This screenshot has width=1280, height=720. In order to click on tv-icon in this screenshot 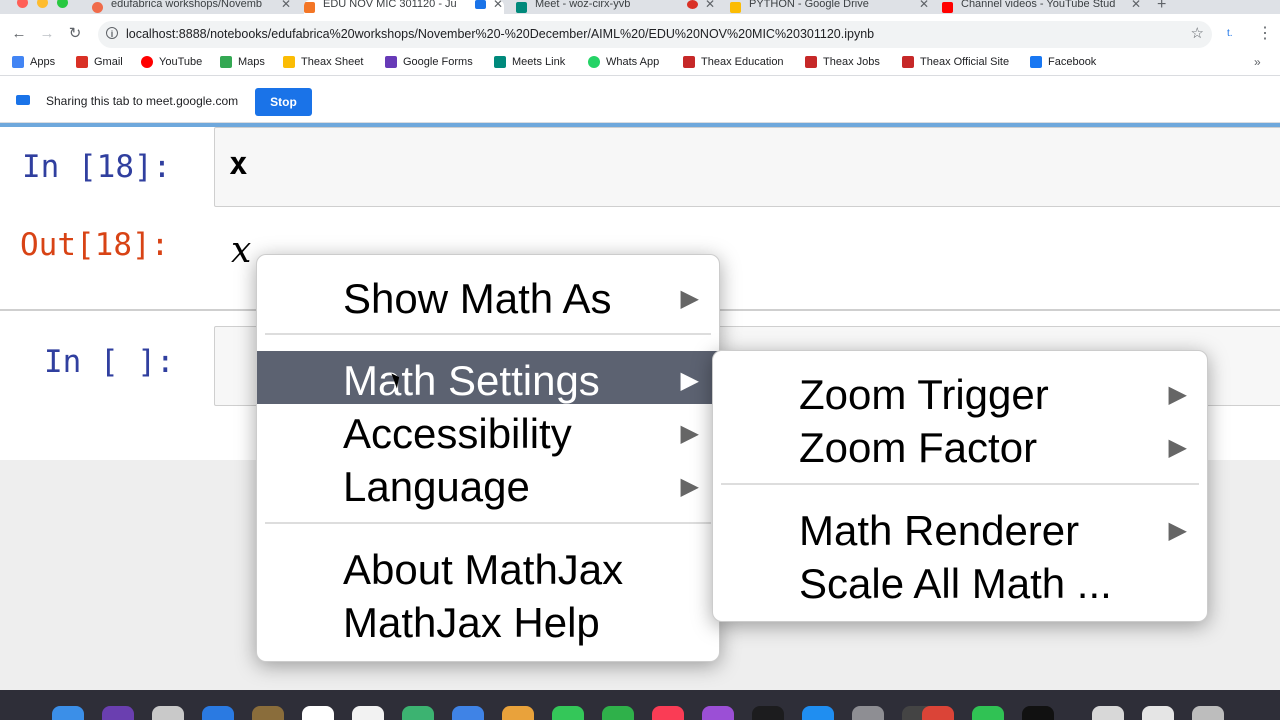, I will do `click(768, 713)`.